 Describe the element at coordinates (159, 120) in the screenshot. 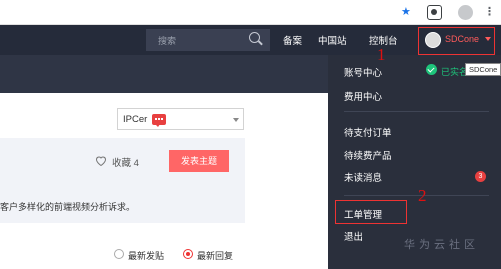

I see `chat-icon` at that location.